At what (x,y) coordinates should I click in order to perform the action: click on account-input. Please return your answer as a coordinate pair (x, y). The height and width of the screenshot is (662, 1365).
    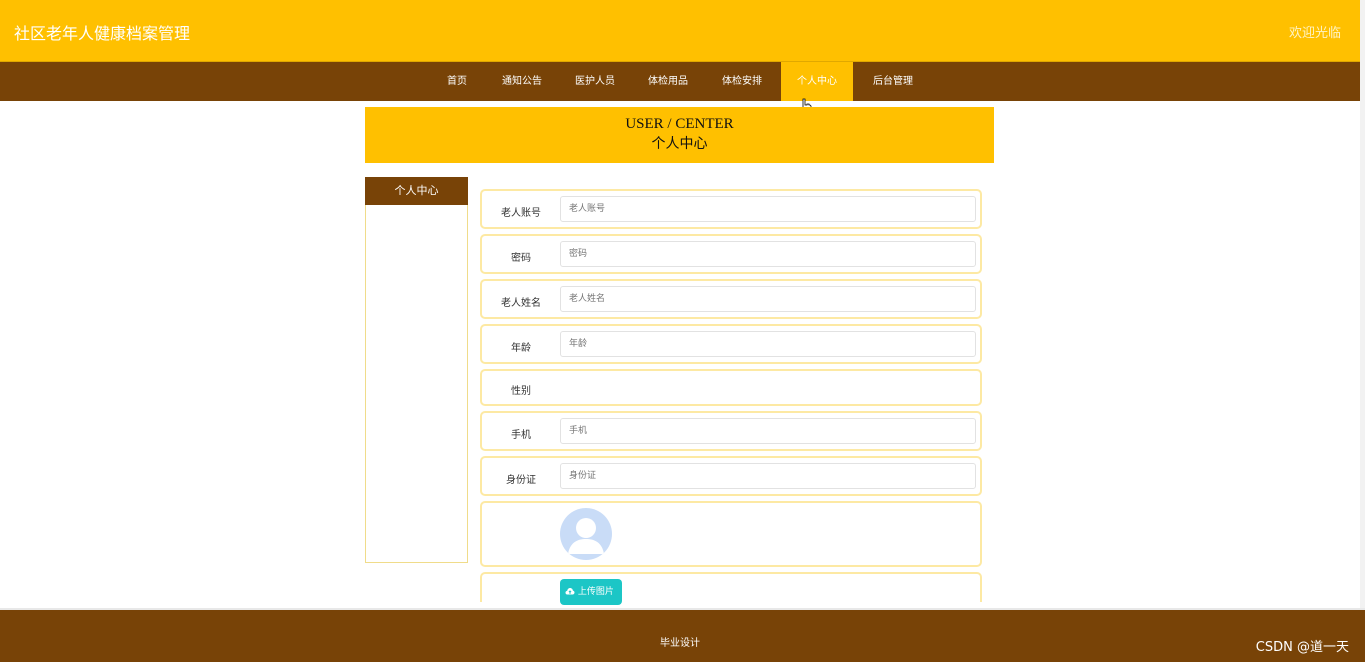
    Looking at the image, I should click on (768, 209).